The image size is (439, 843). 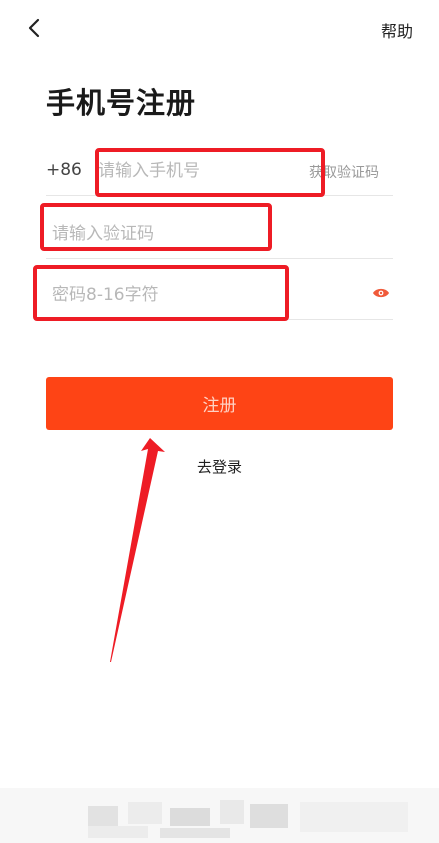 I want to click on phone-row: +86 获取验证码, so click(x=219, y=171).